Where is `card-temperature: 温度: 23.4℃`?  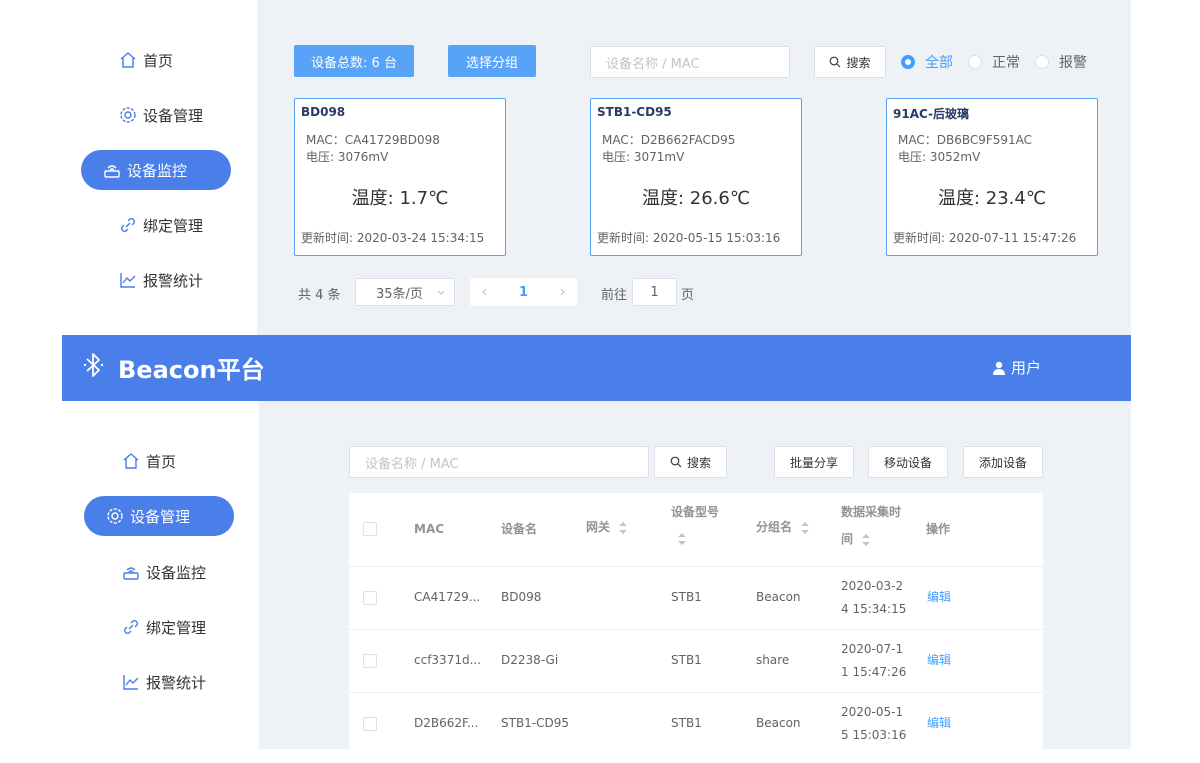
card-temperature: 温度: 23.4℃ is located at coordinates (992, 198).